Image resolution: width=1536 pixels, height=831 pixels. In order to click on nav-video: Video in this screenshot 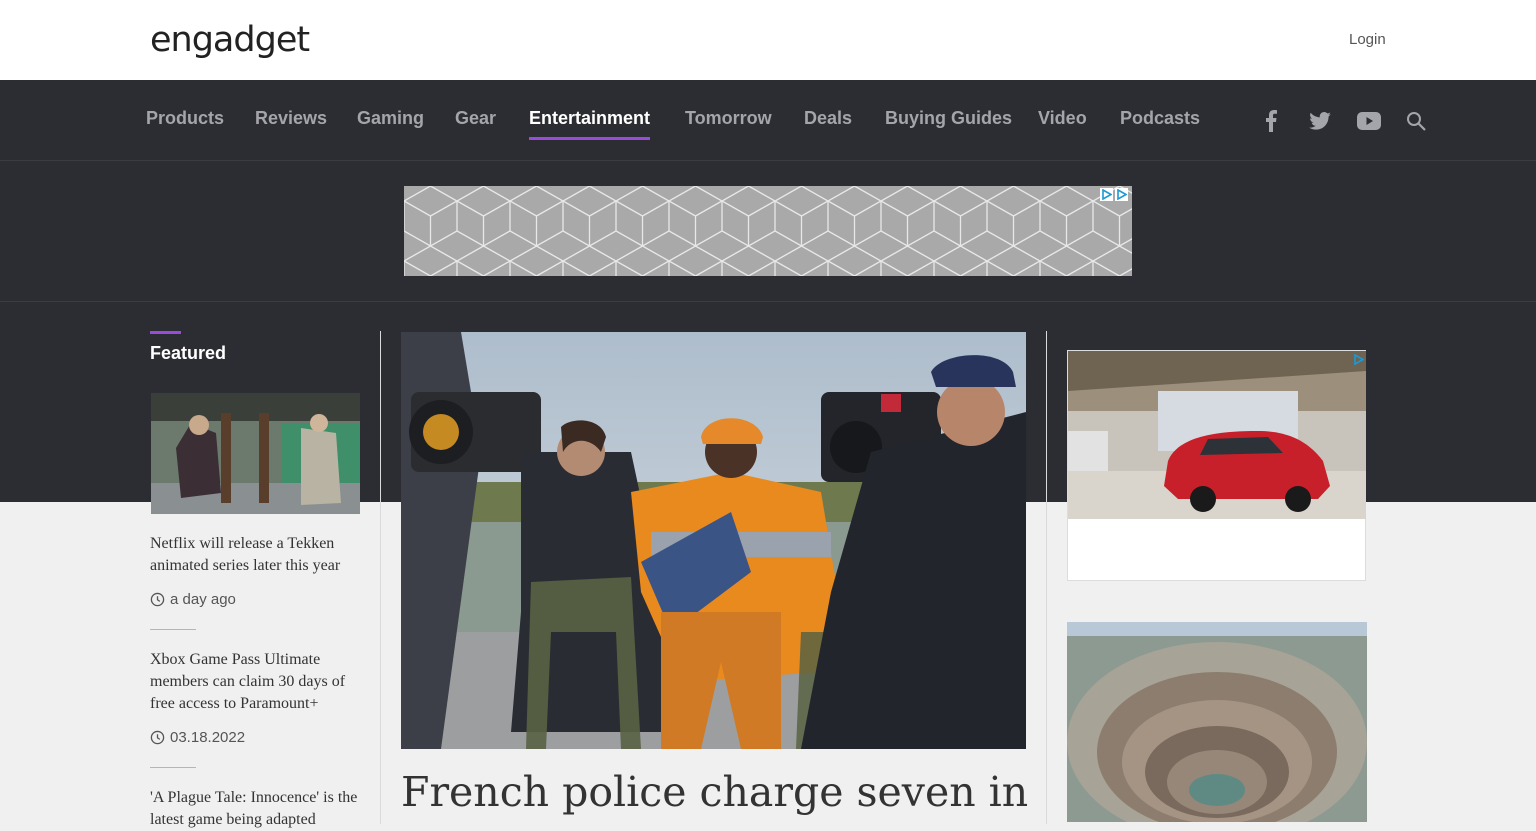, I will do `click(1062, 118)`.